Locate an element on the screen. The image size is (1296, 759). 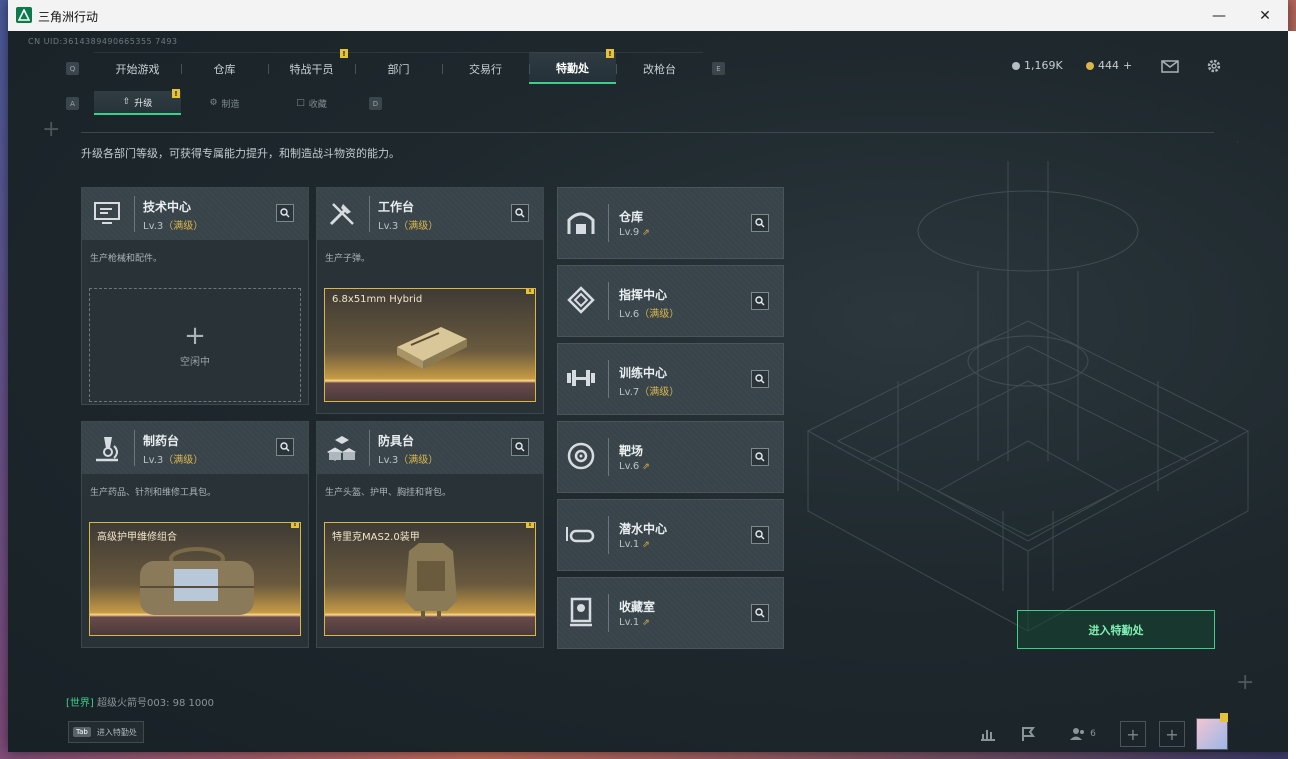
repair-kit-bag-image is located at coordinates (197, 581).